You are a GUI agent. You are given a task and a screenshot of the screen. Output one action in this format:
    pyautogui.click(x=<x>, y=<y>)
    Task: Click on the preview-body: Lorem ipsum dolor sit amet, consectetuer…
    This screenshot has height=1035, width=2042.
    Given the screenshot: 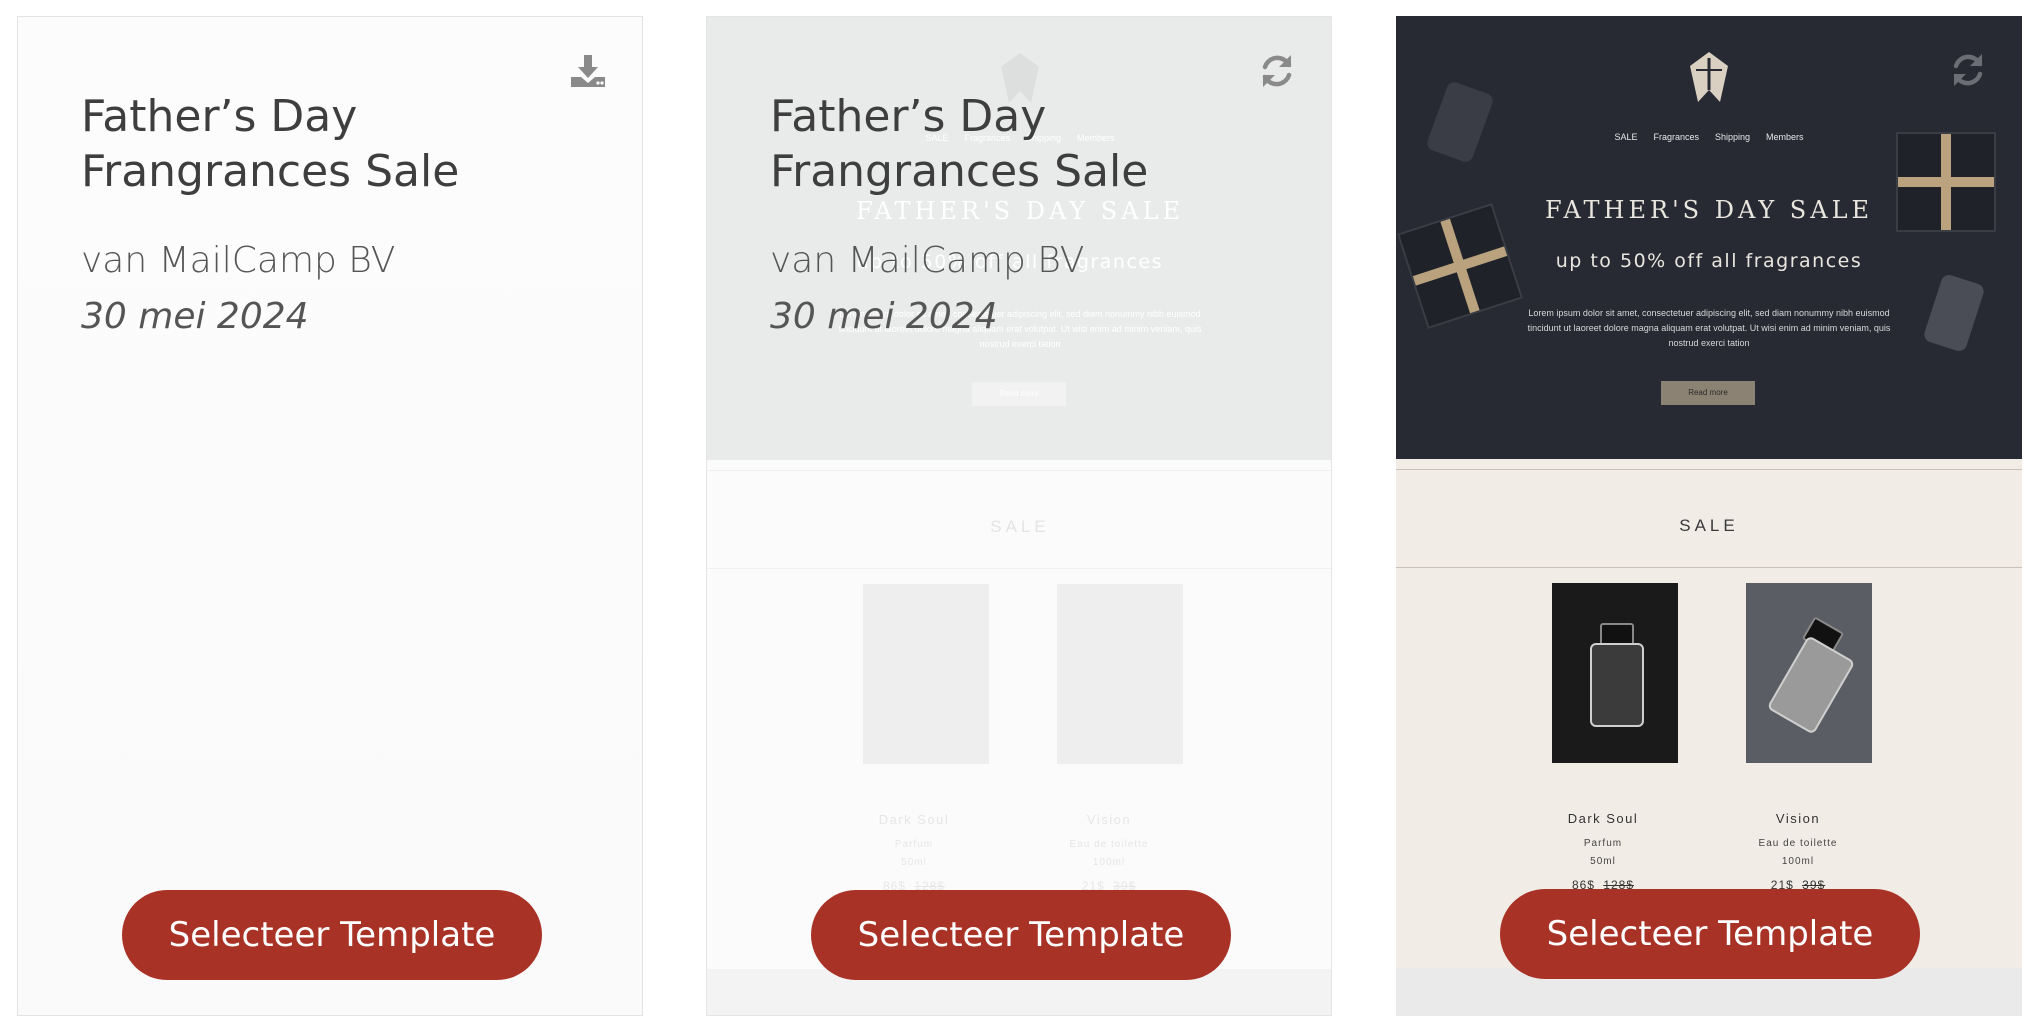 What is the action you would take?
    pyautogui.click(x=1709, y=328)
    